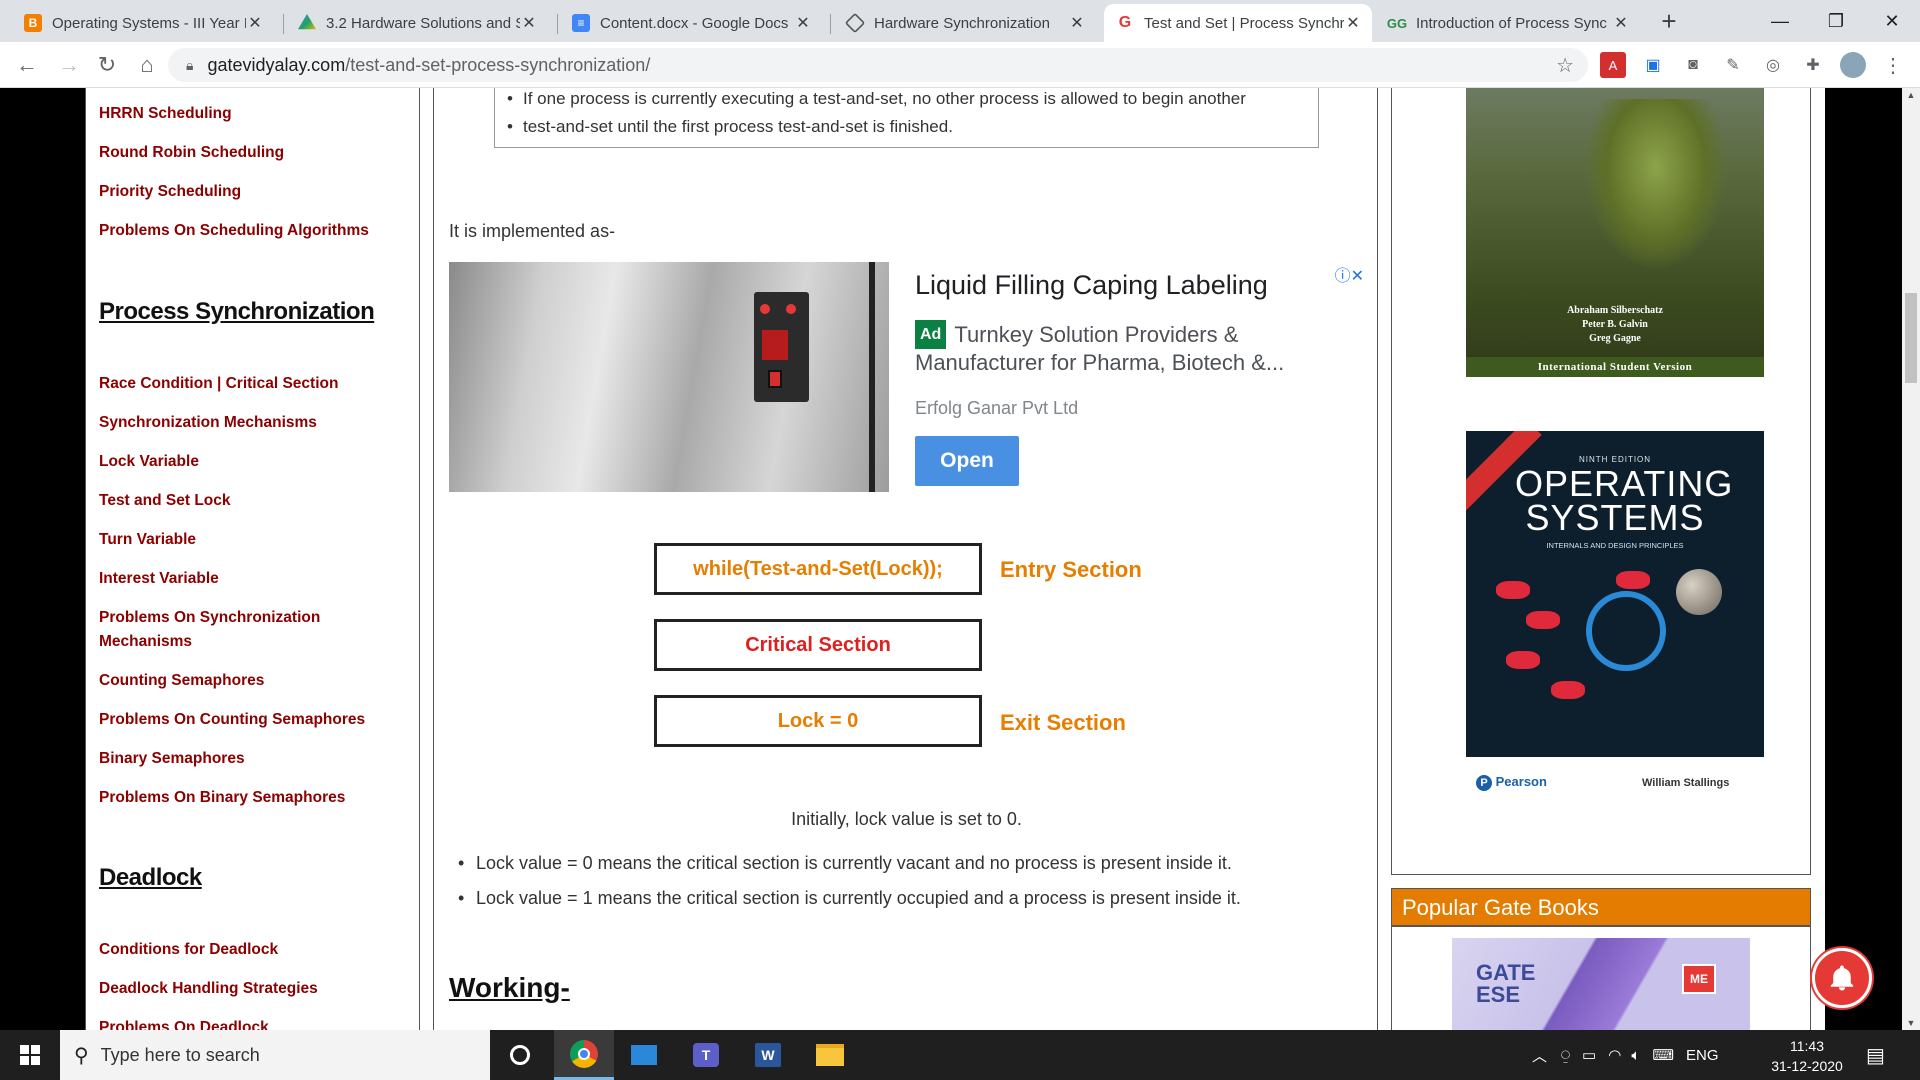 The height and width of the screenshot is (1080, 1920). What do you see at coordinates (307, 22) in the screenshot?
I see `google-drive-icon` at bounding box center [307, 22].